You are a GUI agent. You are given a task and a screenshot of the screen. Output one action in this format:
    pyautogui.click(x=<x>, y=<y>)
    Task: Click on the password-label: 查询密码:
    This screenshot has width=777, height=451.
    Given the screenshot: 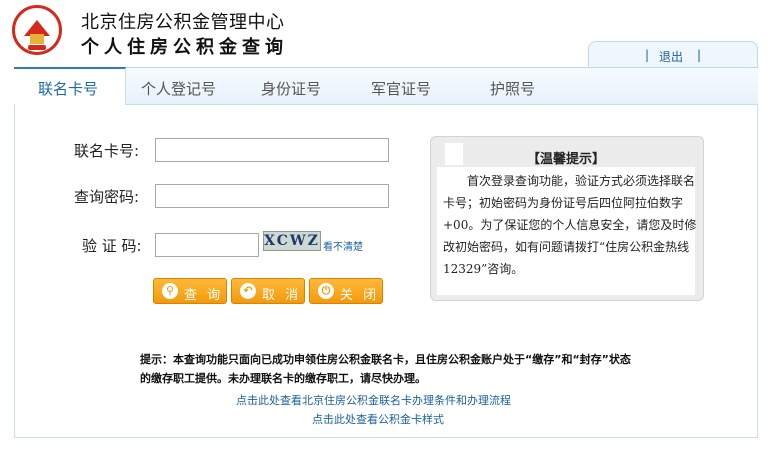 What is the action you would take?
    pyautogui.click(x=107, y=197)
    